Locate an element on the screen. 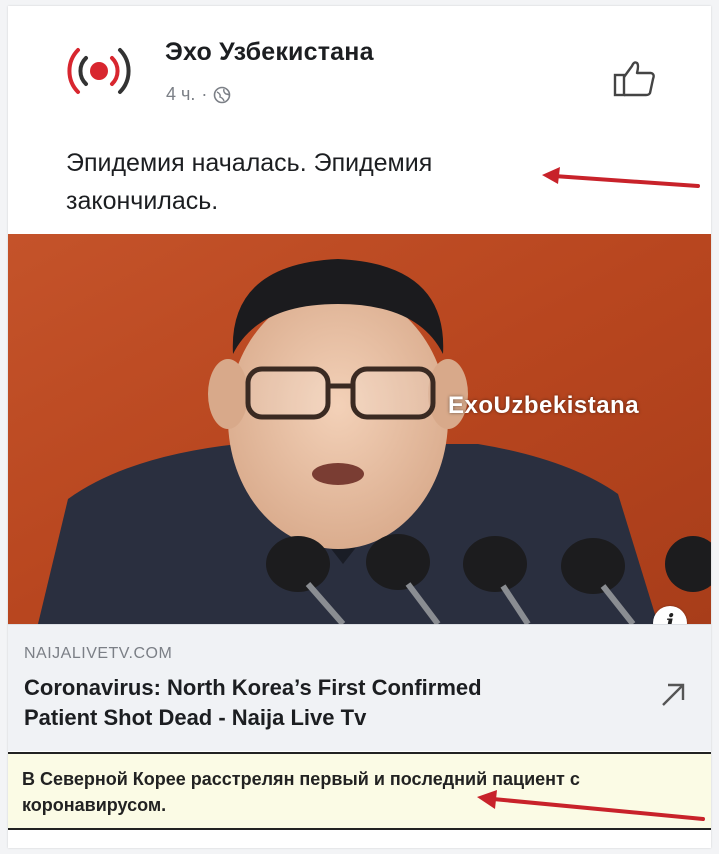 The width and height of the screenshot is (719, 854). page-name: Эхо Узбекистана is located at coordinates (269, 52).